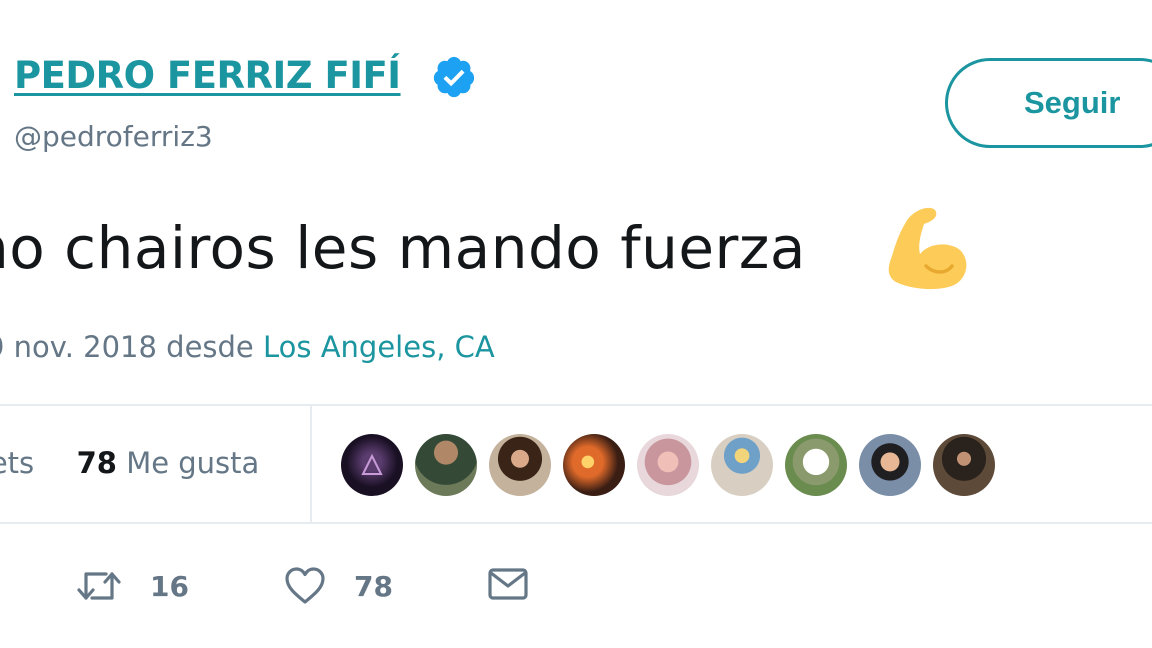 The image size is (1152, 648). Describe the element at coordinates (403, 248) in the screenshot. I see `tweet-text: no chairos les mando fuerza` at that location.